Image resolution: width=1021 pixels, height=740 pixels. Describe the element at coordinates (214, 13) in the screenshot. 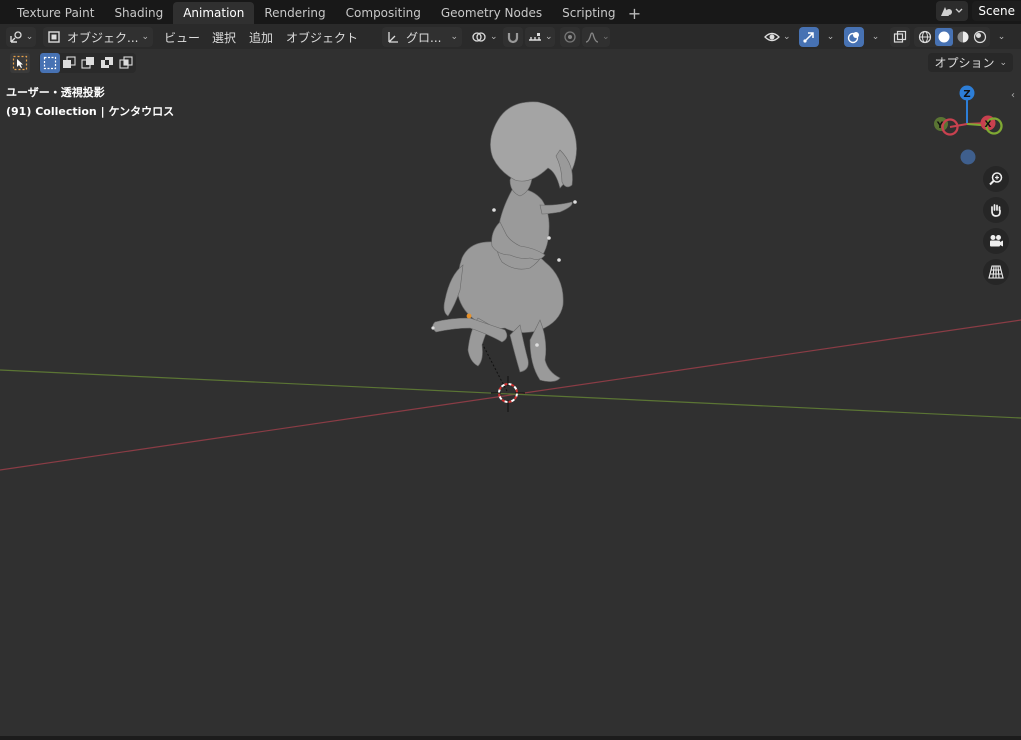

I see `tab-animation: Animation` at that location.